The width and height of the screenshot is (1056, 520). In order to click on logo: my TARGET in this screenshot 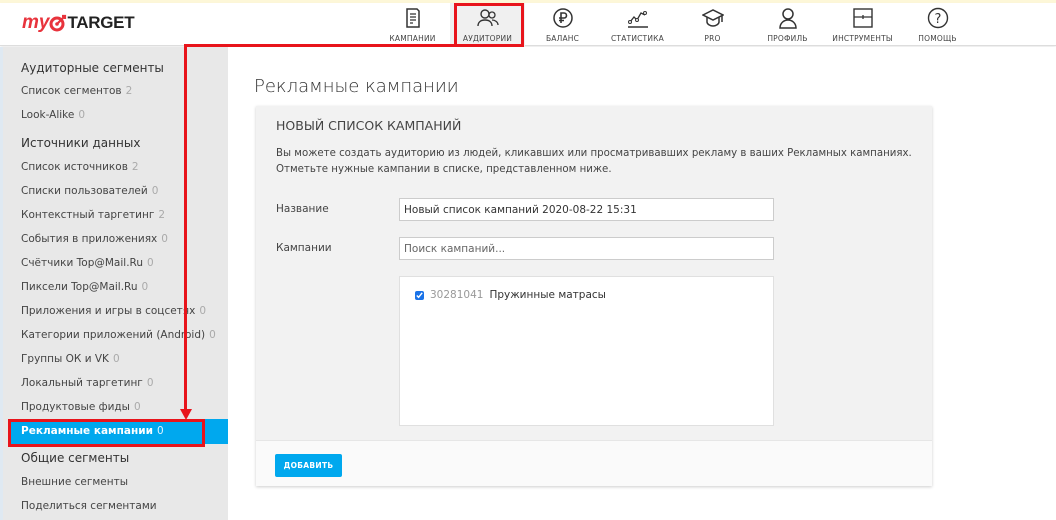, I will do `click(78, 23)`.